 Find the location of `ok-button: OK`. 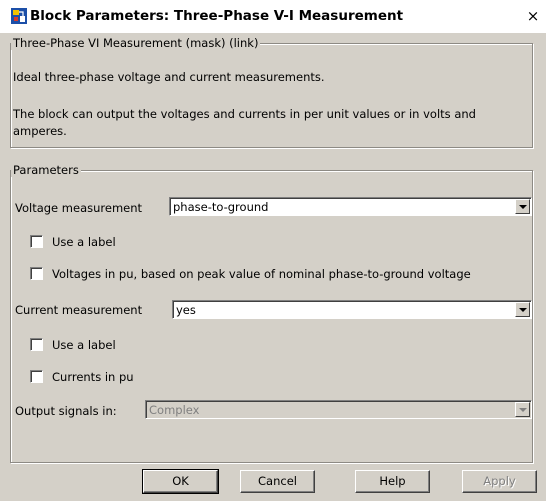

ok-button: OK is located at coordinates (180, 481).